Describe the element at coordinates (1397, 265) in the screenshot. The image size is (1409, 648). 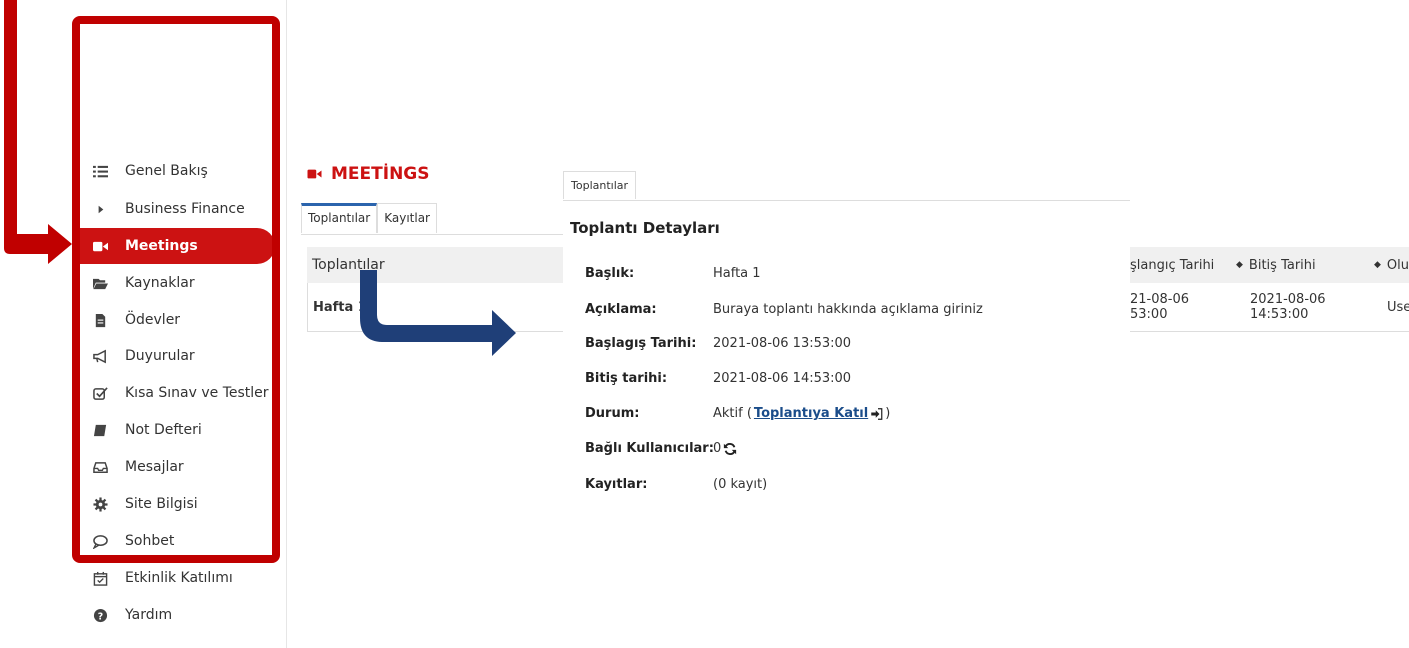
I see `column-label: Olu` at that location.